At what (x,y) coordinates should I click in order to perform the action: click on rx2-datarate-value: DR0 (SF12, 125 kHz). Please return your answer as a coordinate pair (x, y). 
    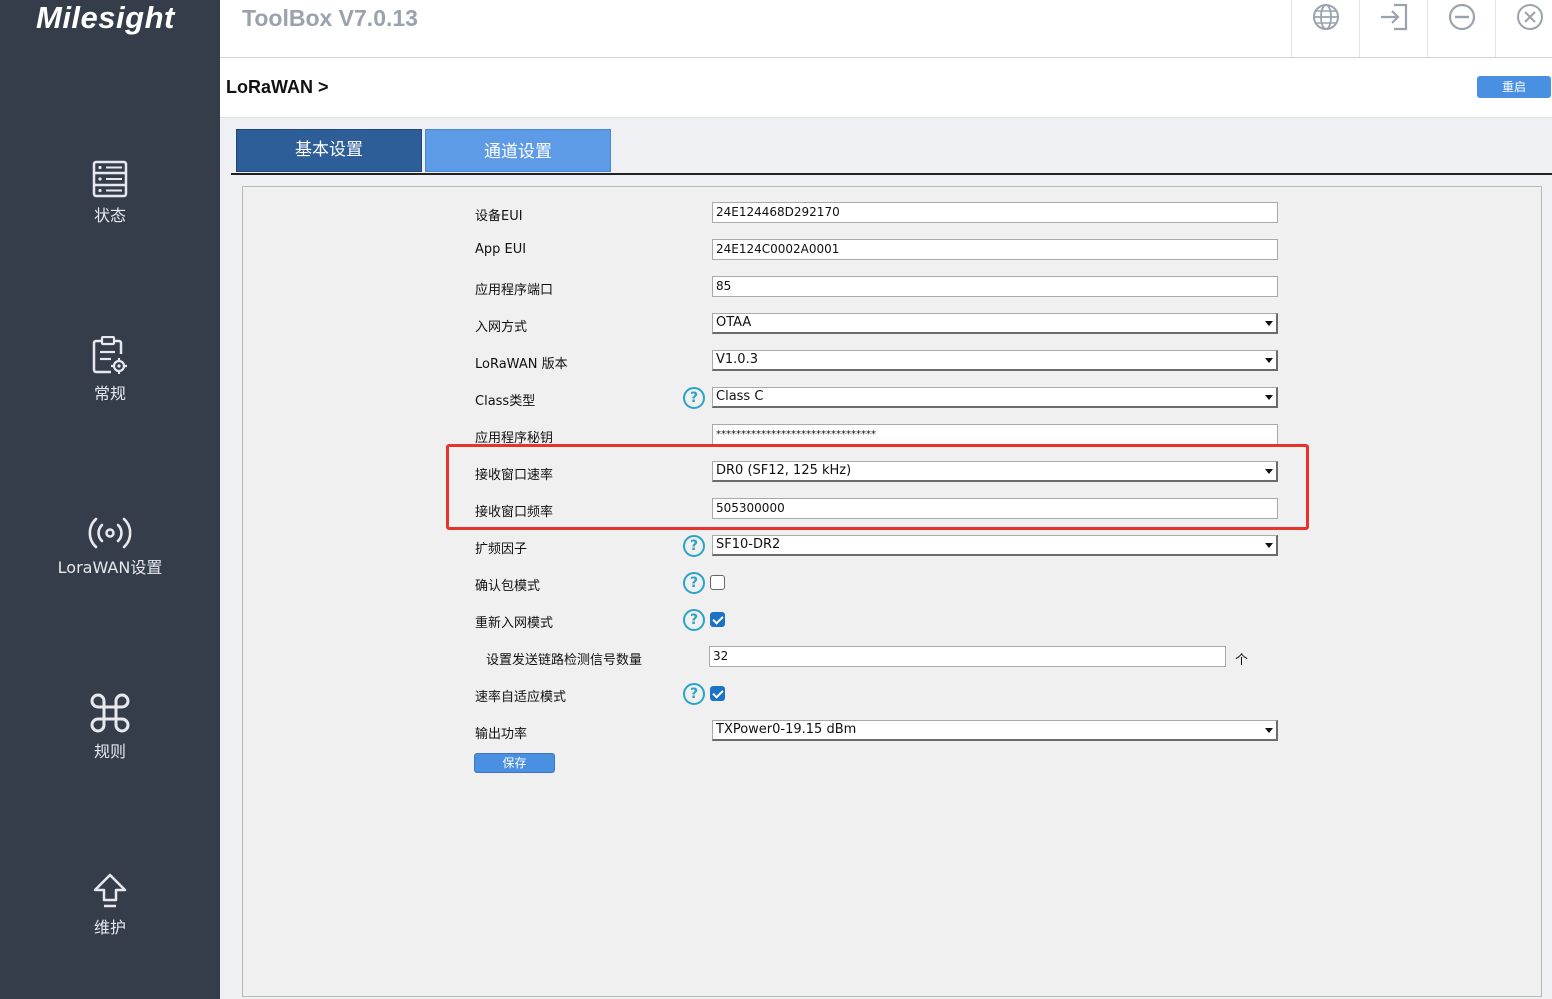
    Looking at the image, I should click on (784, 470).